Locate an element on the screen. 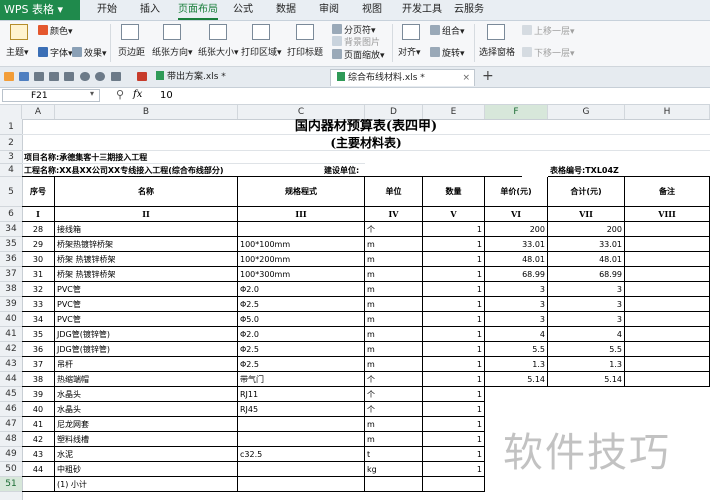 The width and height of the screenshot is (710, 500). tab-view: 视图 is located at coordinates (372, 10).